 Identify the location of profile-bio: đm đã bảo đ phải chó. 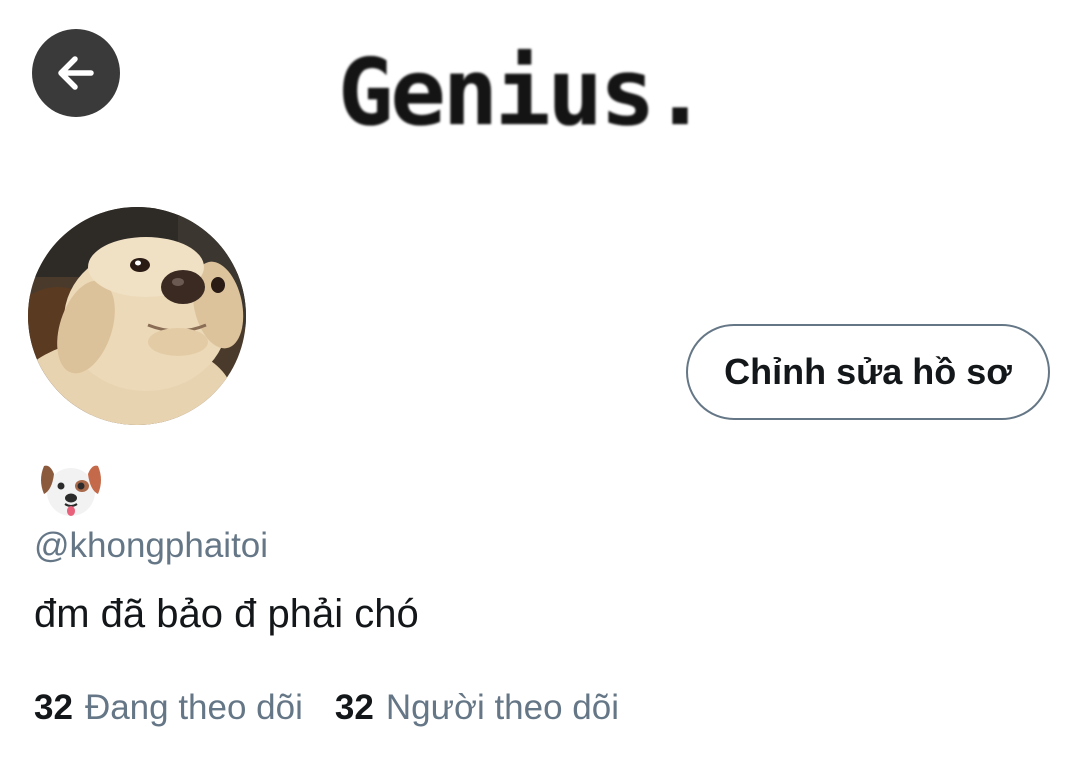
(226, 614).